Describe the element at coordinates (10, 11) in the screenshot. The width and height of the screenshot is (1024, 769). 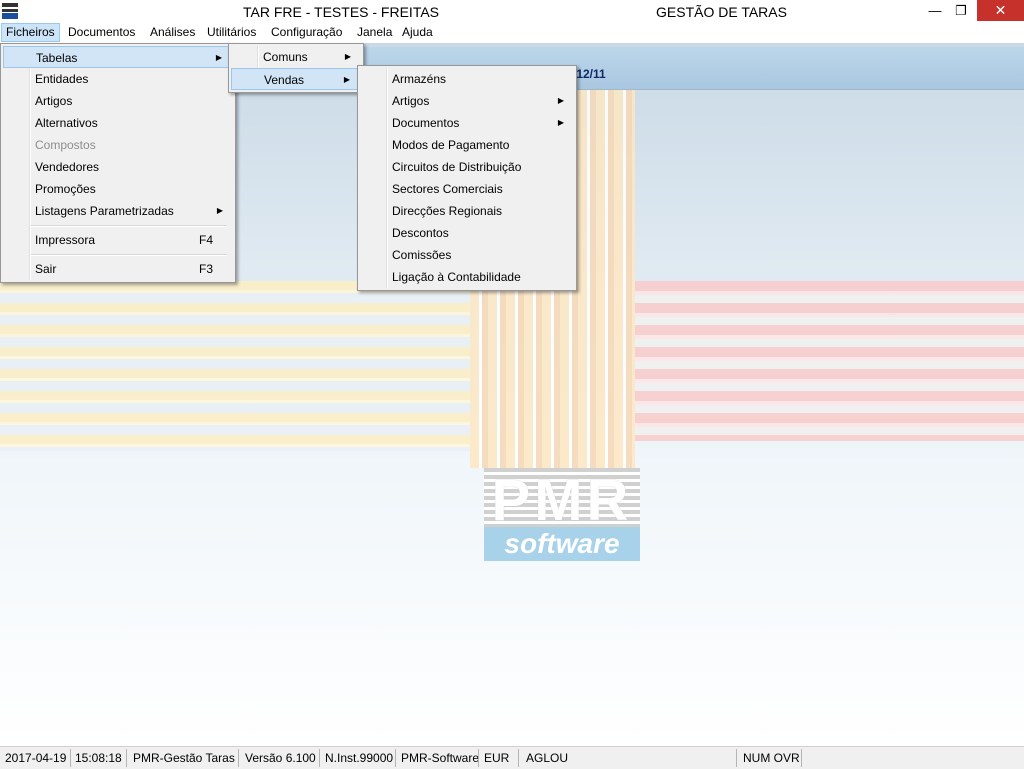
I see `app-icon` at that location.